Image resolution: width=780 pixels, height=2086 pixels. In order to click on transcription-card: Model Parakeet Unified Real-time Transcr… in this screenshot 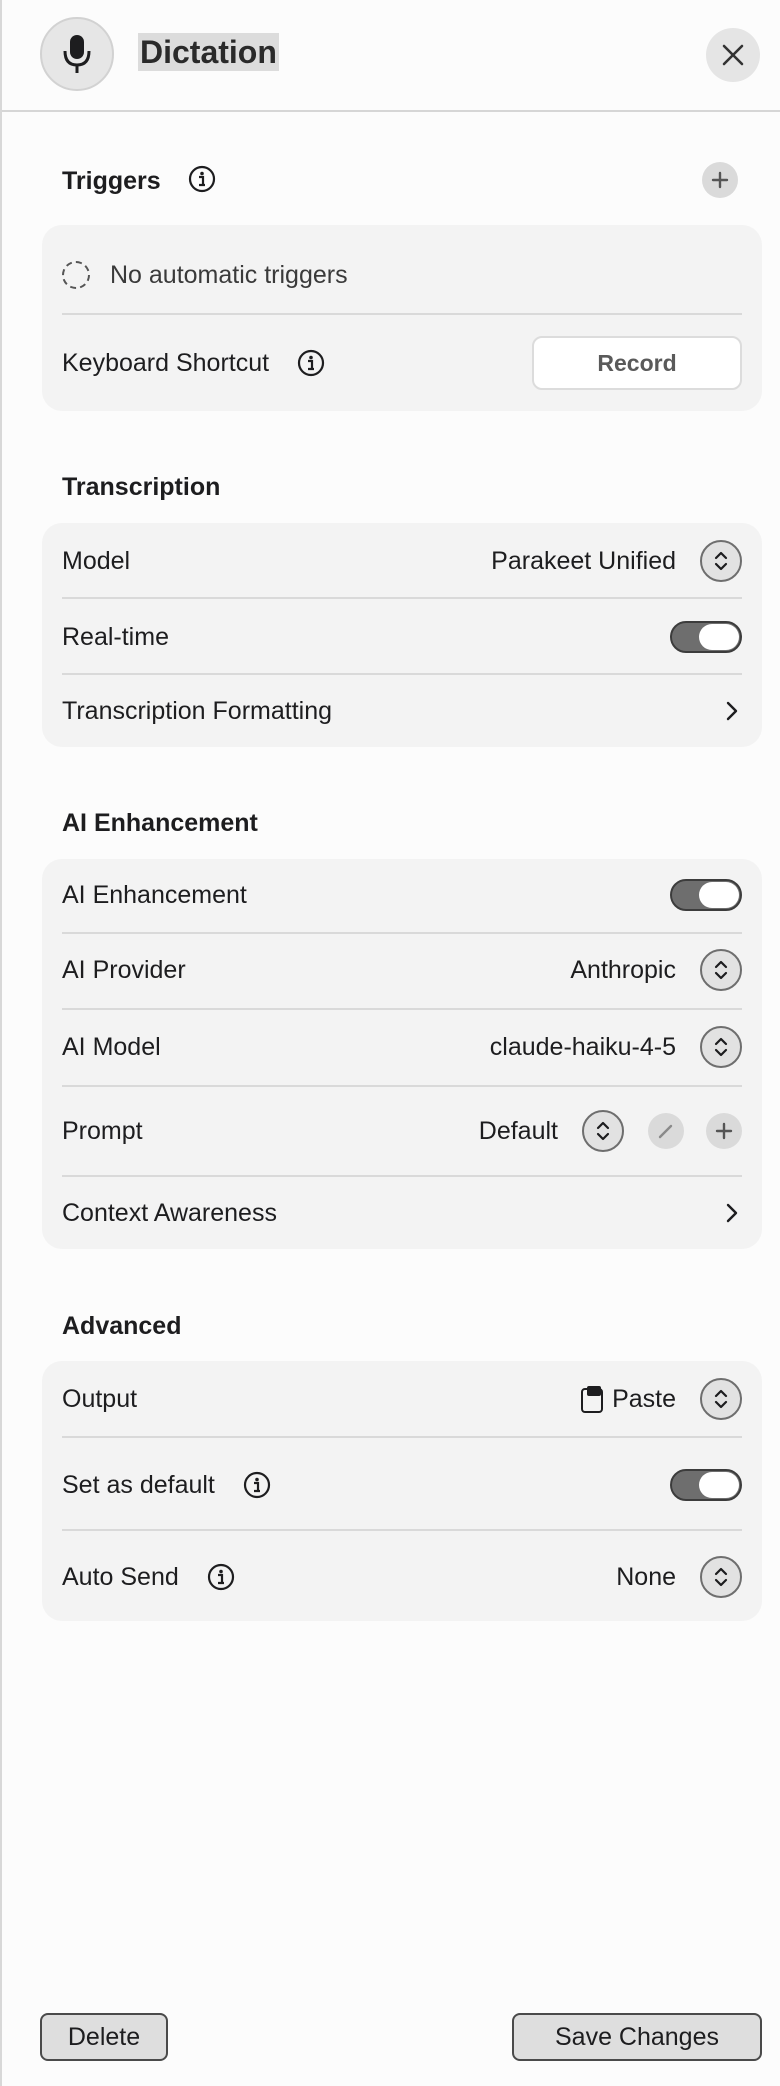, I will do `click(402, 635)`.